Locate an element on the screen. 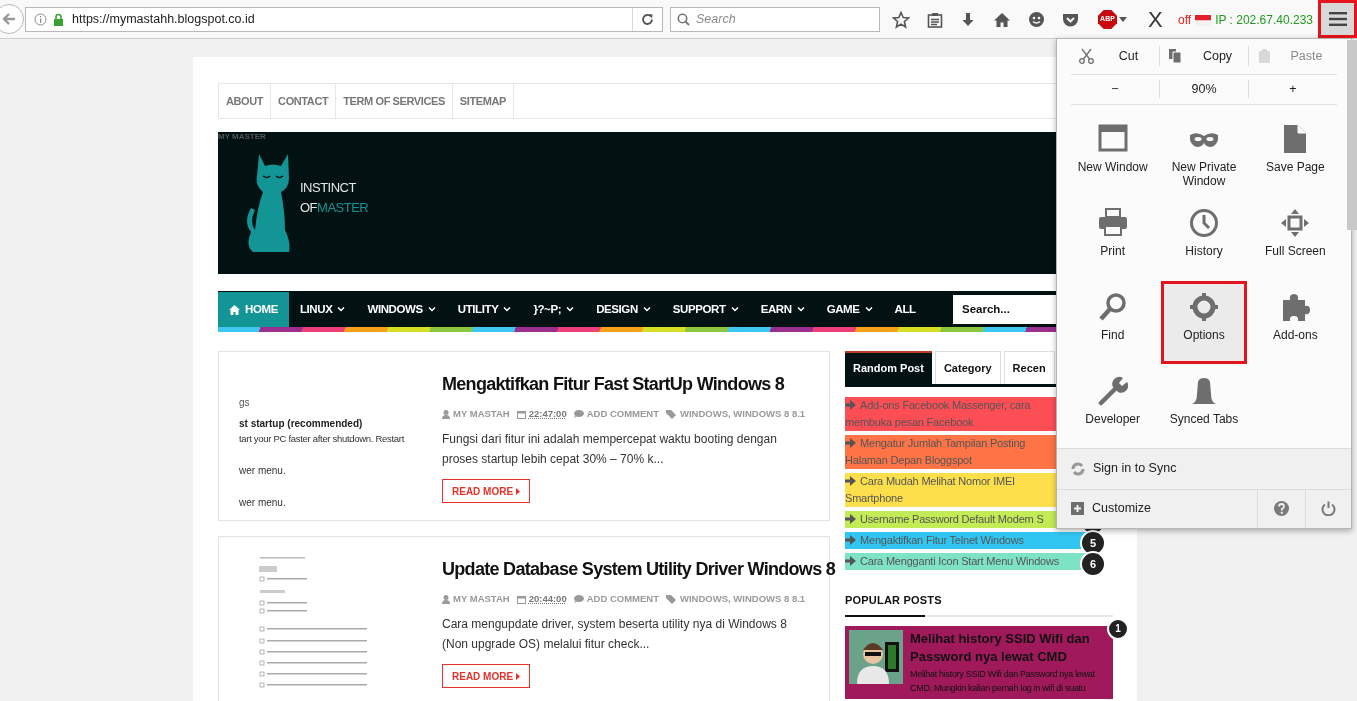 This screenshot has width=1357, height=701. sync-button: Sign in to Sync is located at coordinates (1204, 468).